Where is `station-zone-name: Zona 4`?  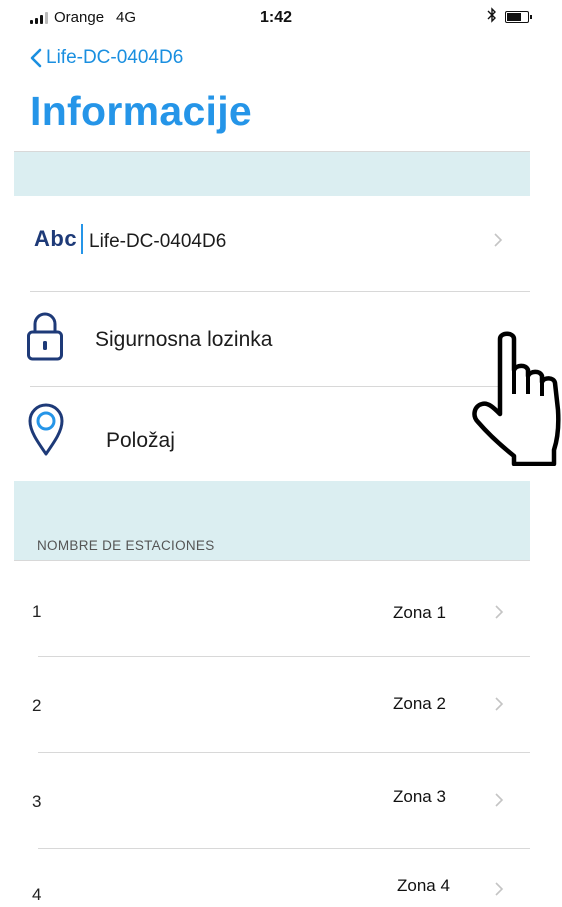
station-zone-name: Zona 4 is located at coordinates (423, 885).